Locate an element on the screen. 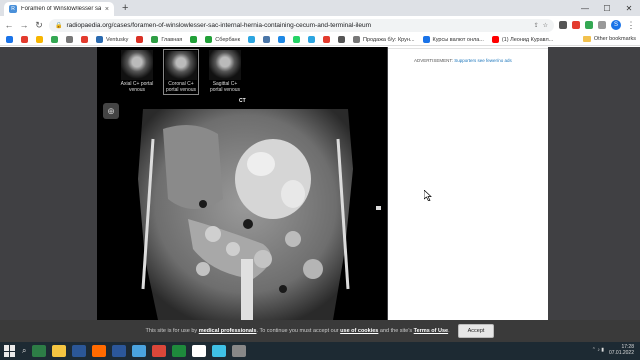  browser-tab: R Foramen of Winslow/lesser sac × is located at coordinates (59, 9).